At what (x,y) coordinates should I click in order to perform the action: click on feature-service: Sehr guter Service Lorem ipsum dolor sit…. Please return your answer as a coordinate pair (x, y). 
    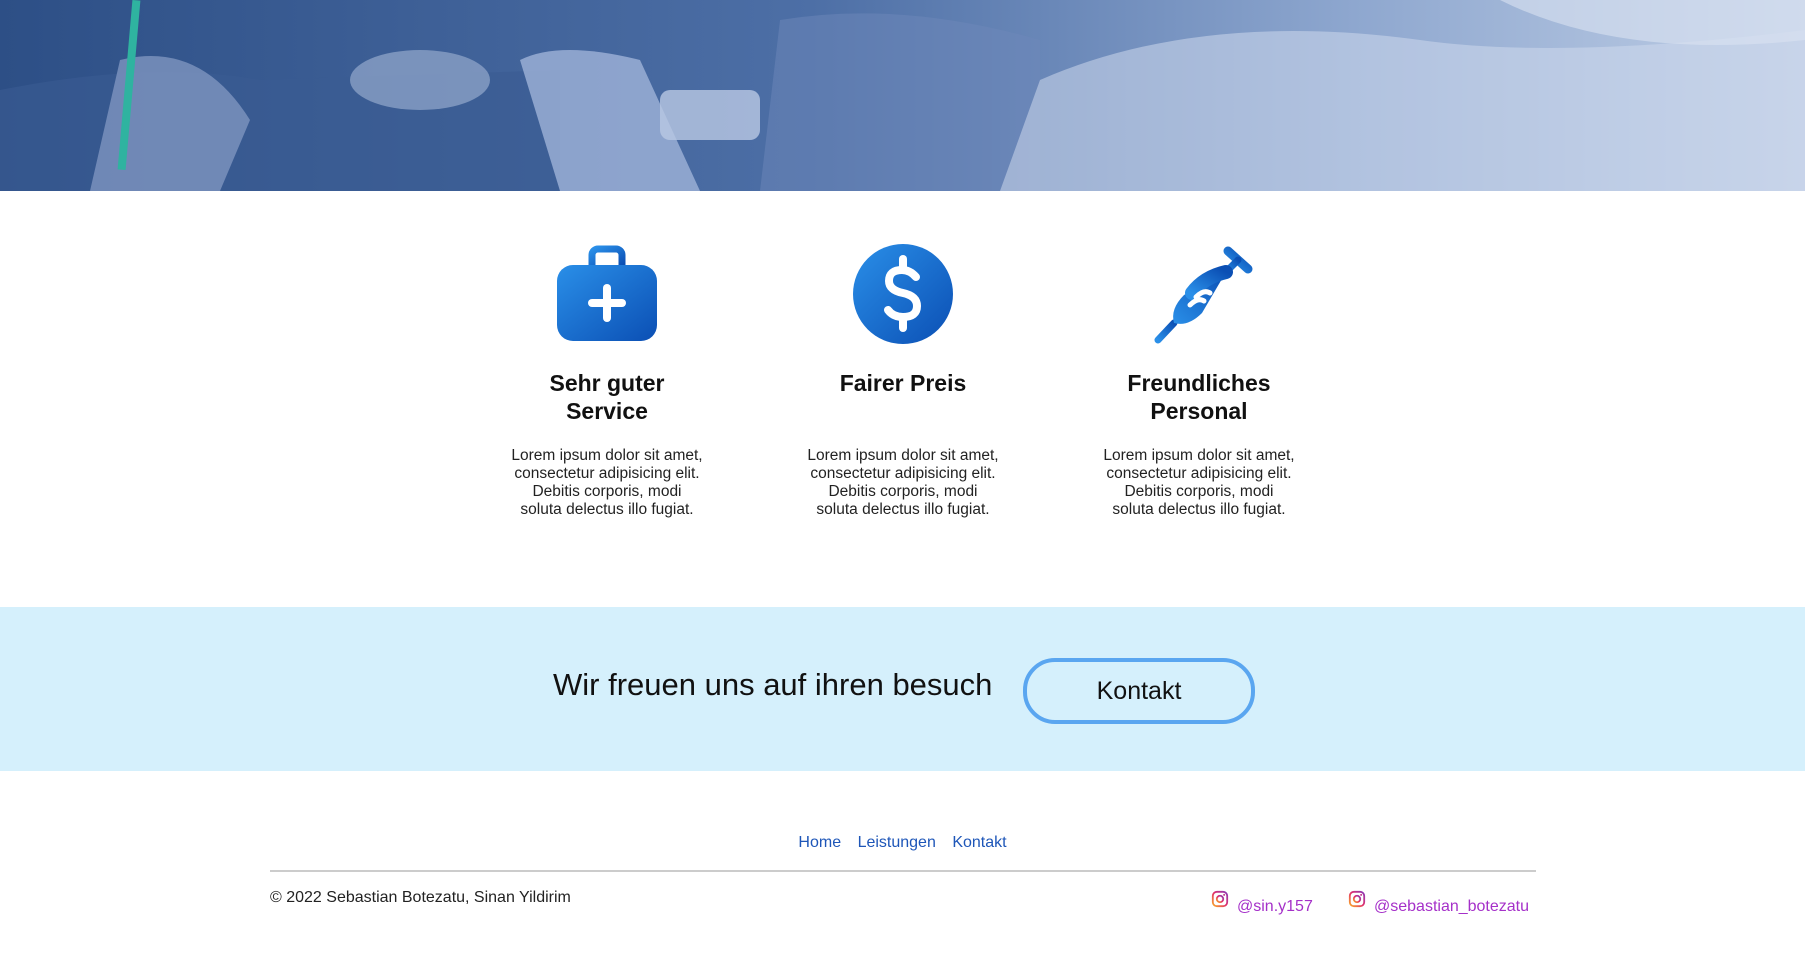
    Looking at the image, I should click on (607, 379).